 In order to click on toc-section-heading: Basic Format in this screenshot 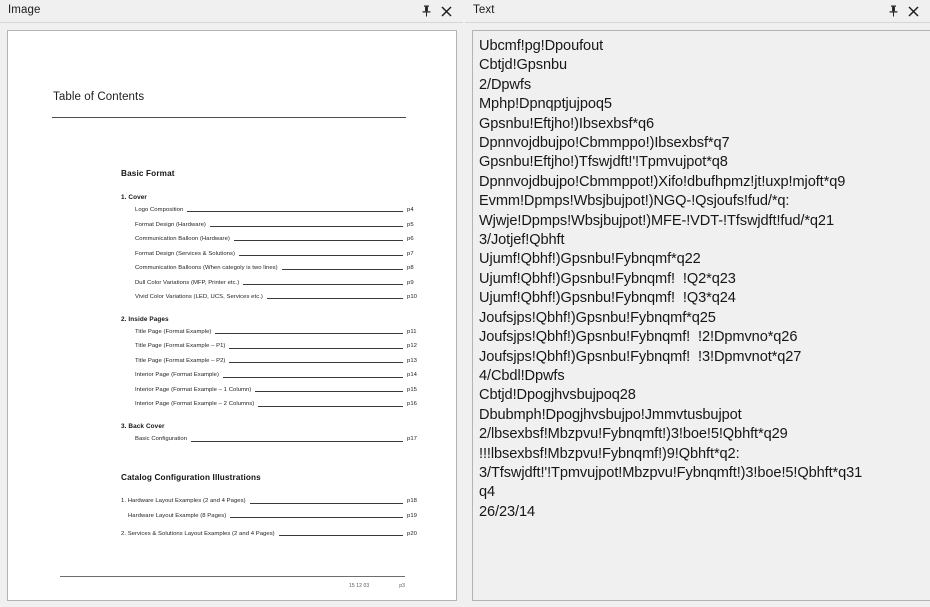, I will do `click(148, 173)`.